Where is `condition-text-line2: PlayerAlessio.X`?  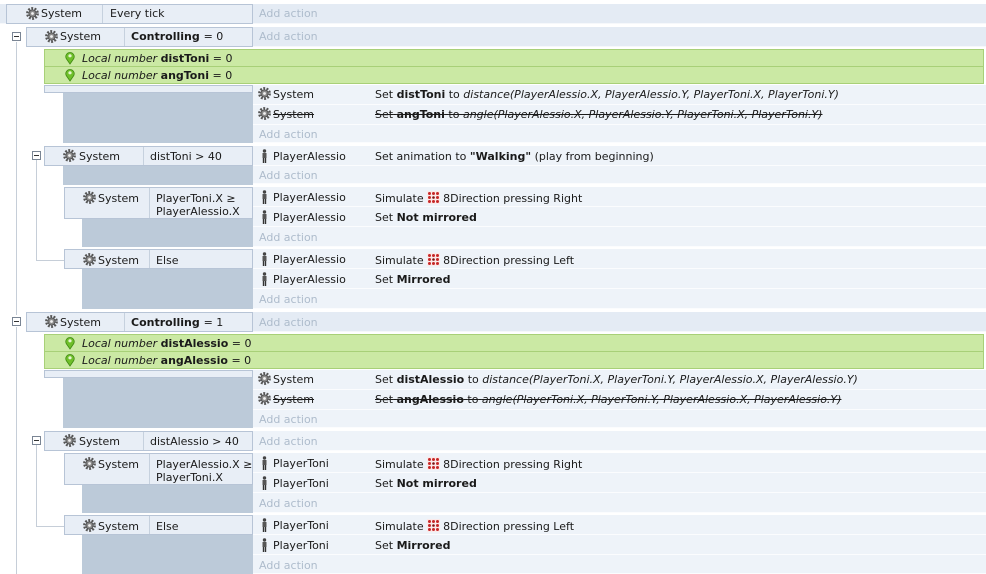
condition-text-line2: PlayerAlessio.X is located at coordinates (198, 211).